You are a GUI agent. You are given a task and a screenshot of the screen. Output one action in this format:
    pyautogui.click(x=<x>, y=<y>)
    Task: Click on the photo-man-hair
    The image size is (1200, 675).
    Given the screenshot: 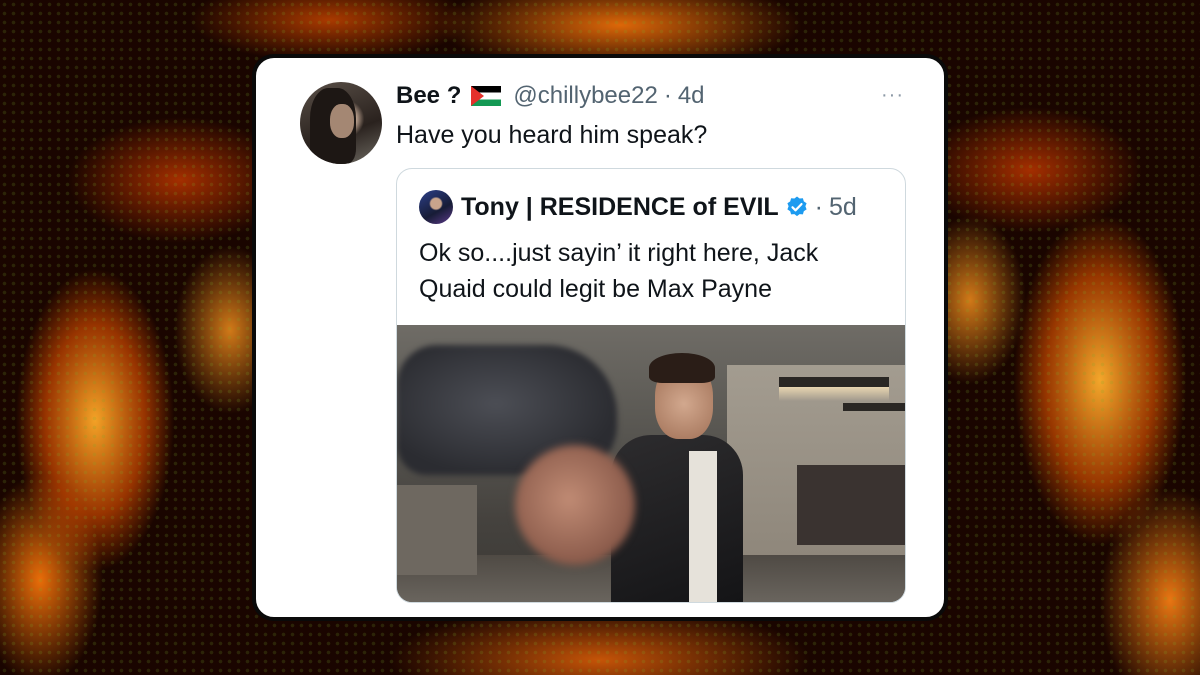 What is the action you would take?
    pyautogui.click(x=682, y=368)
    